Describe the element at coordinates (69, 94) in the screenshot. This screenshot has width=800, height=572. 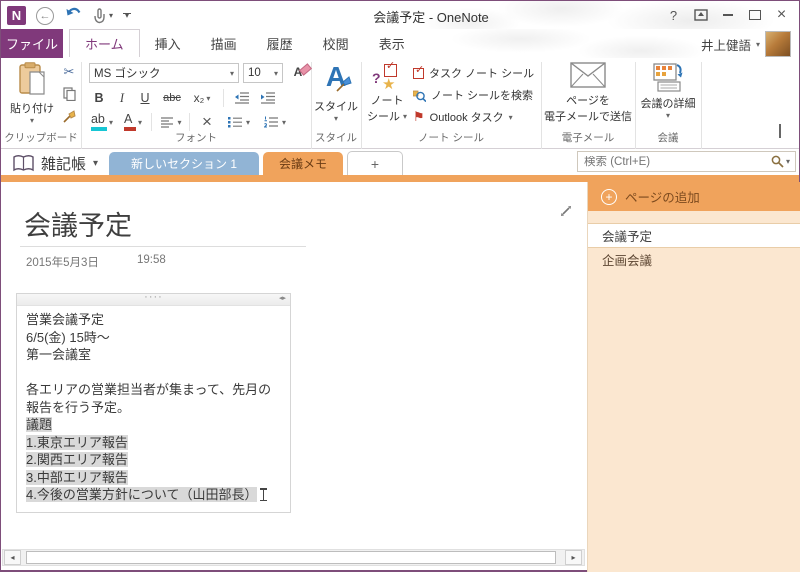
I see `copy-button` at that location.